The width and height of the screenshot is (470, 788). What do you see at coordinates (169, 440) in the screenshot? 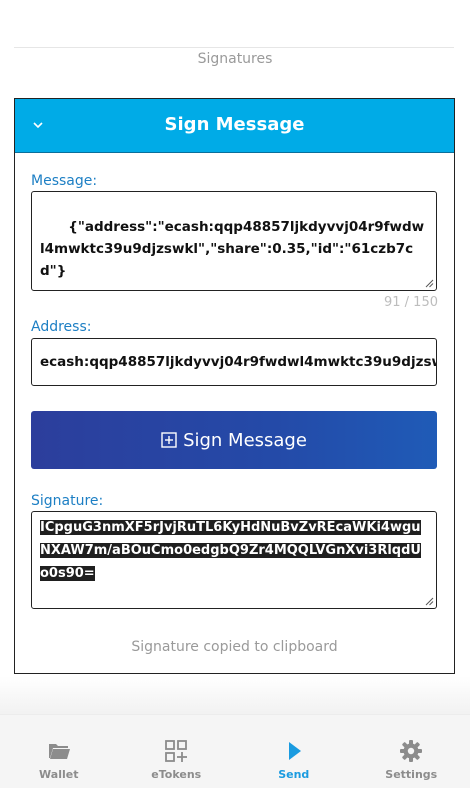
I see `plus-square-icon` at bounding box center [169, 440].